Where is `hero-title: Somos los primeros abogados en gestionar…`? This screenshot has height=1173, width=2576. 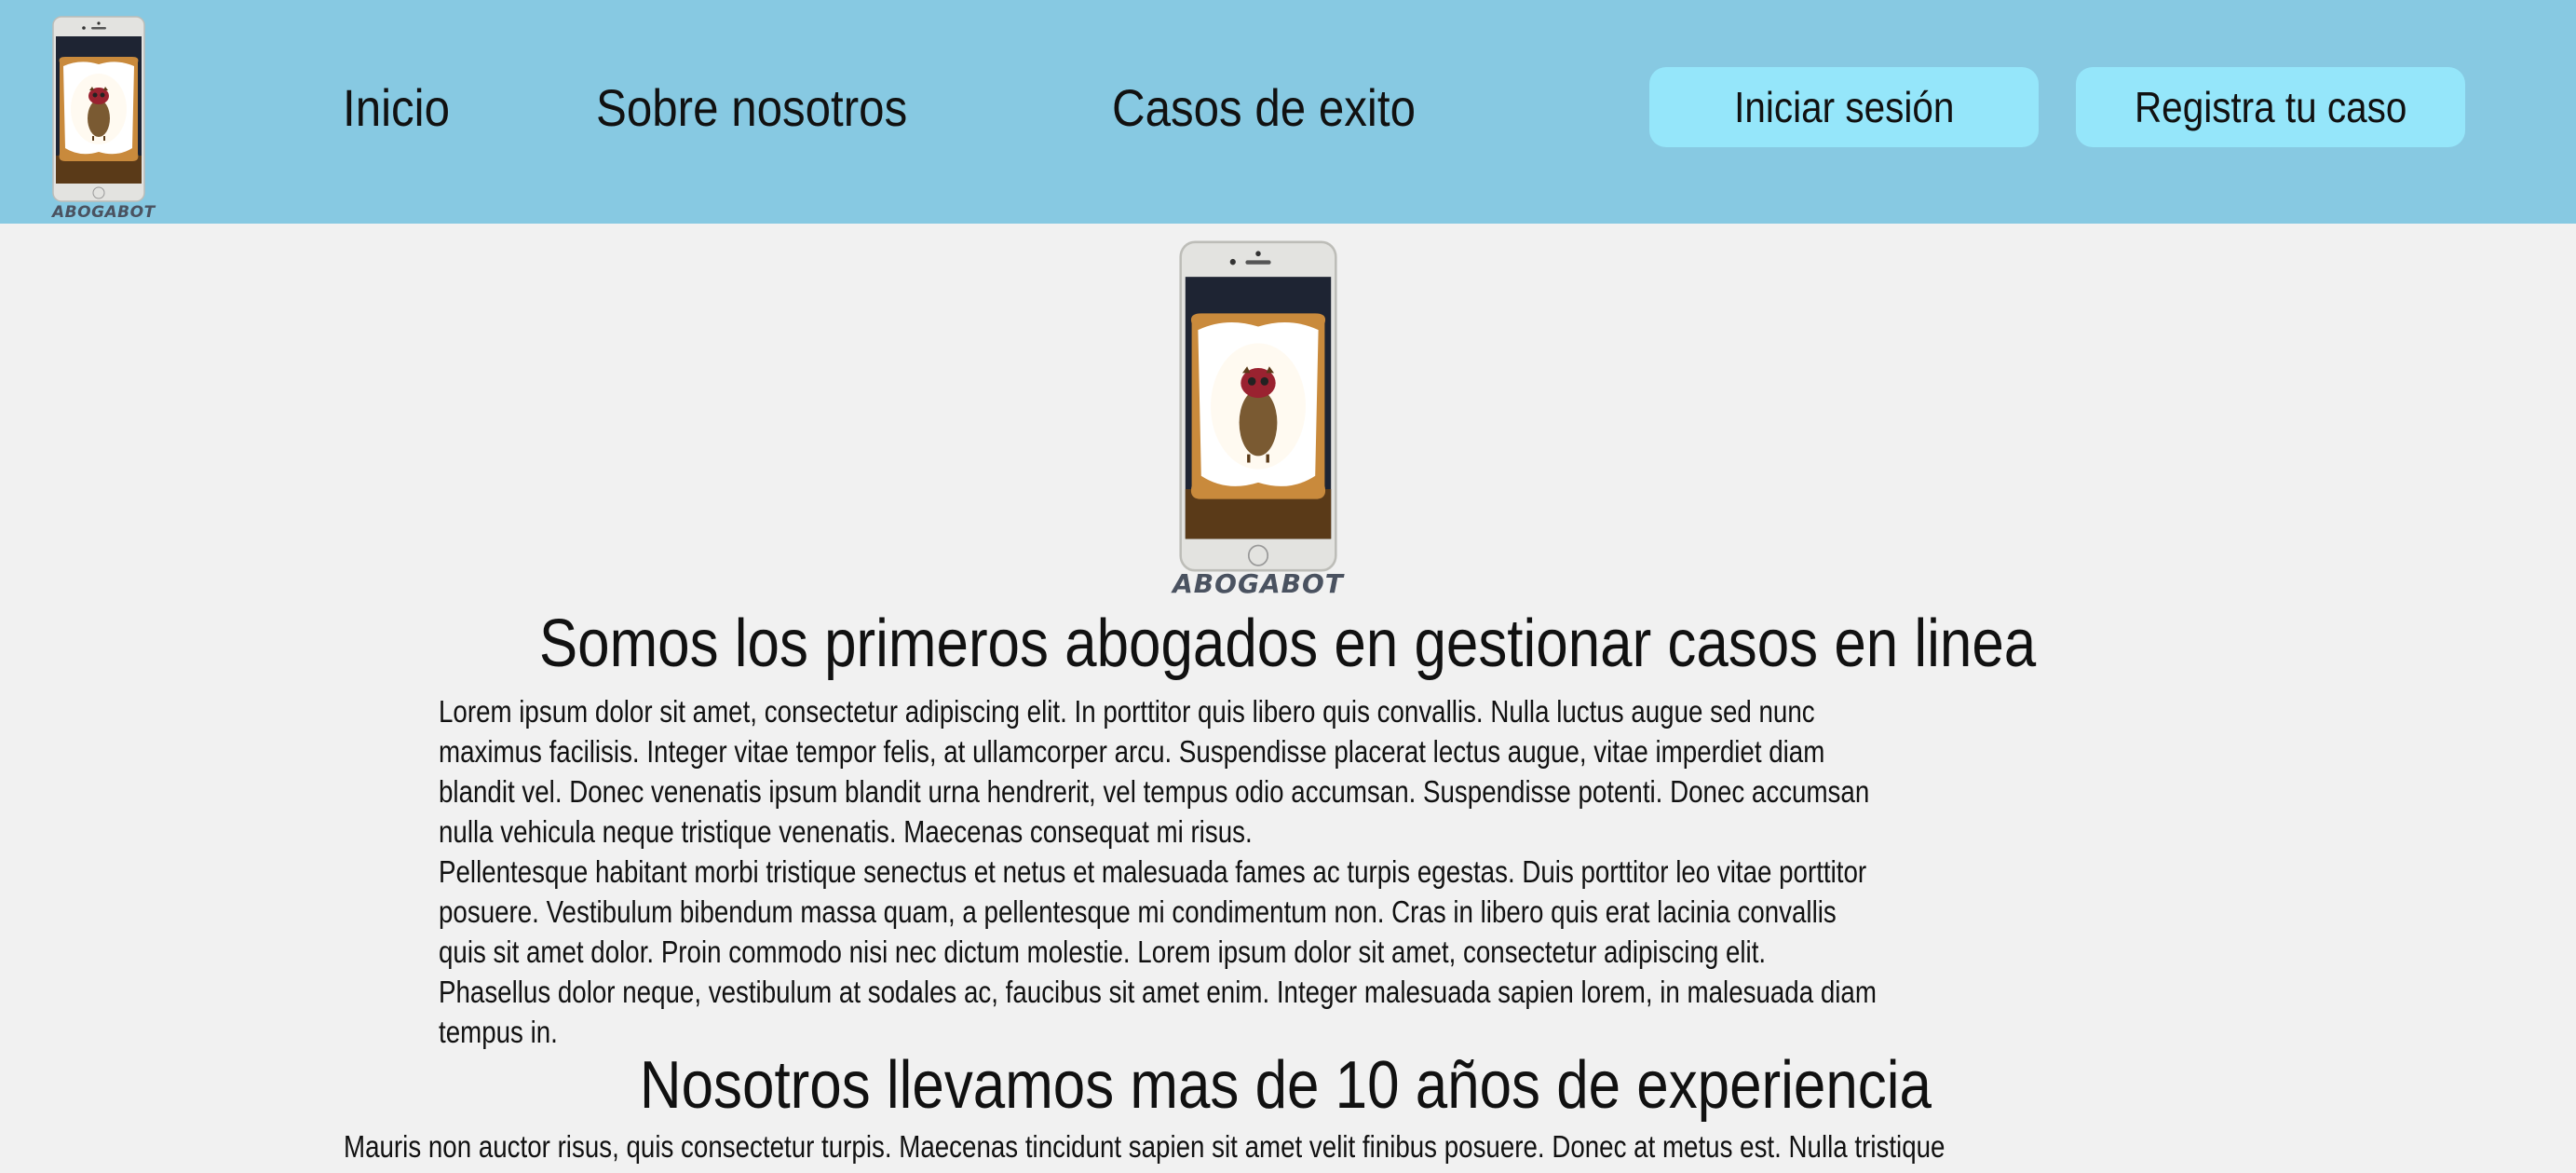 hero-title: Somos los primeros abogados en gestionar… is located at coordinates (1288, 644).